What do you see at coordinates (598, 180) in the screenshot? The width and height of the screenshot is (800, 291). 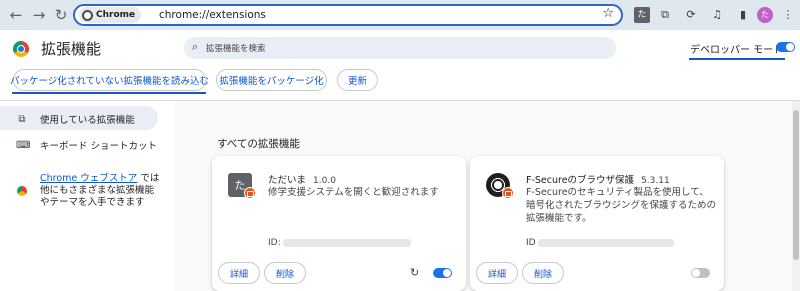 I see `extension-name: F-Secureのブラウザ保護 5.3.11` at bounding box center [598, 180].